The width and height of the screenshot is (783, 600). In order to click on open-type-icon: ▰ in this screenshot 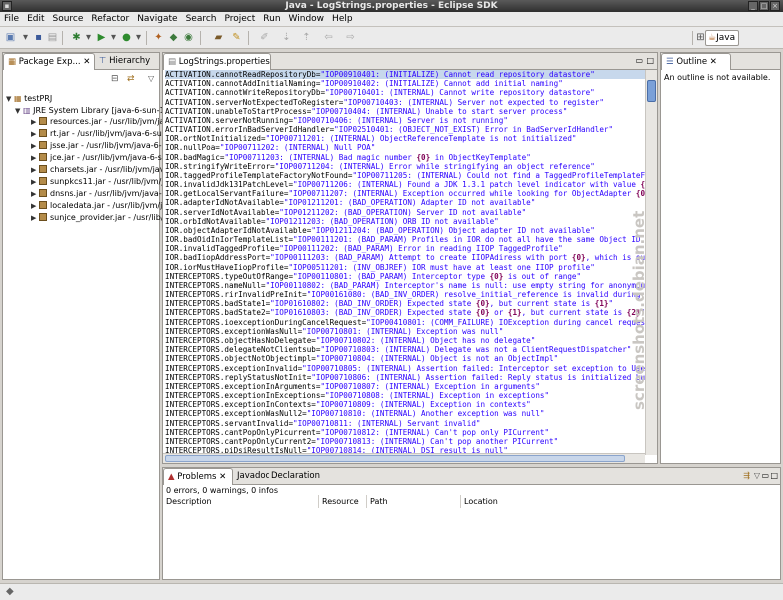, I will do `click(218, 37)`.